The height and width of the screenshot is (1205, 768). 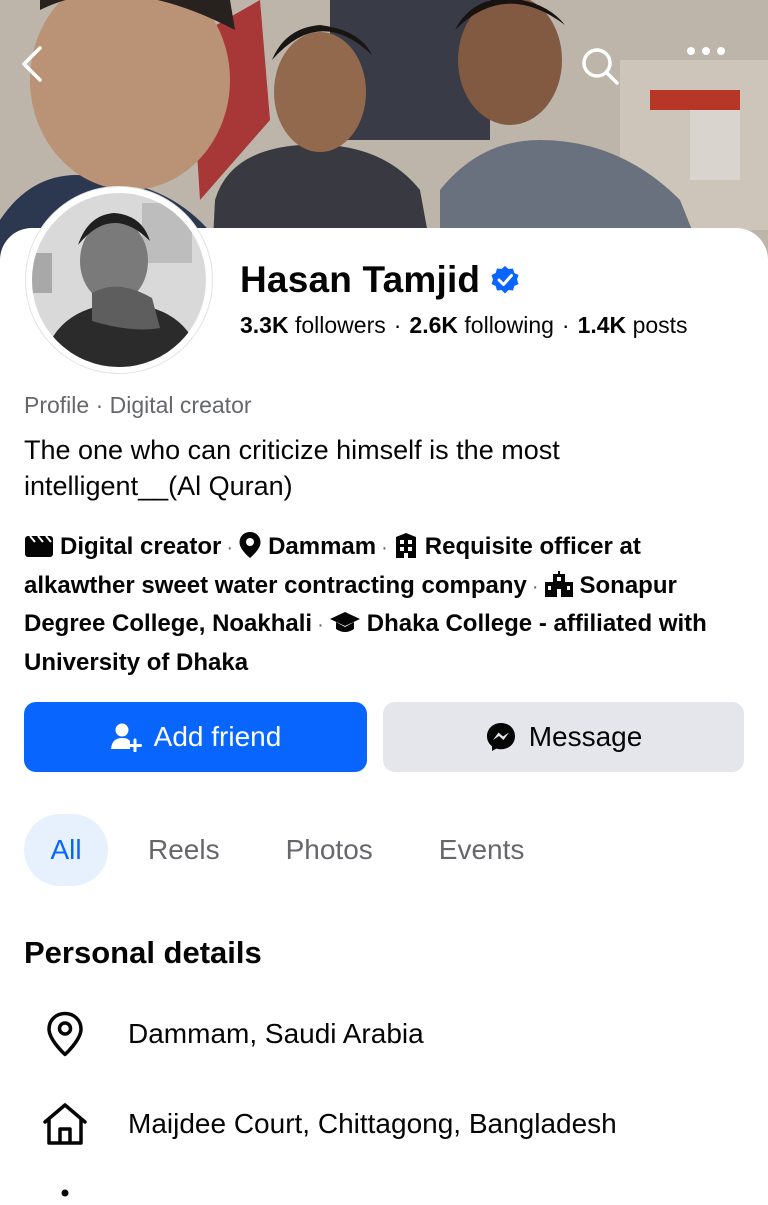 I want to click on profile-category: Profile · Digital creator, so click(x=138, y=405).